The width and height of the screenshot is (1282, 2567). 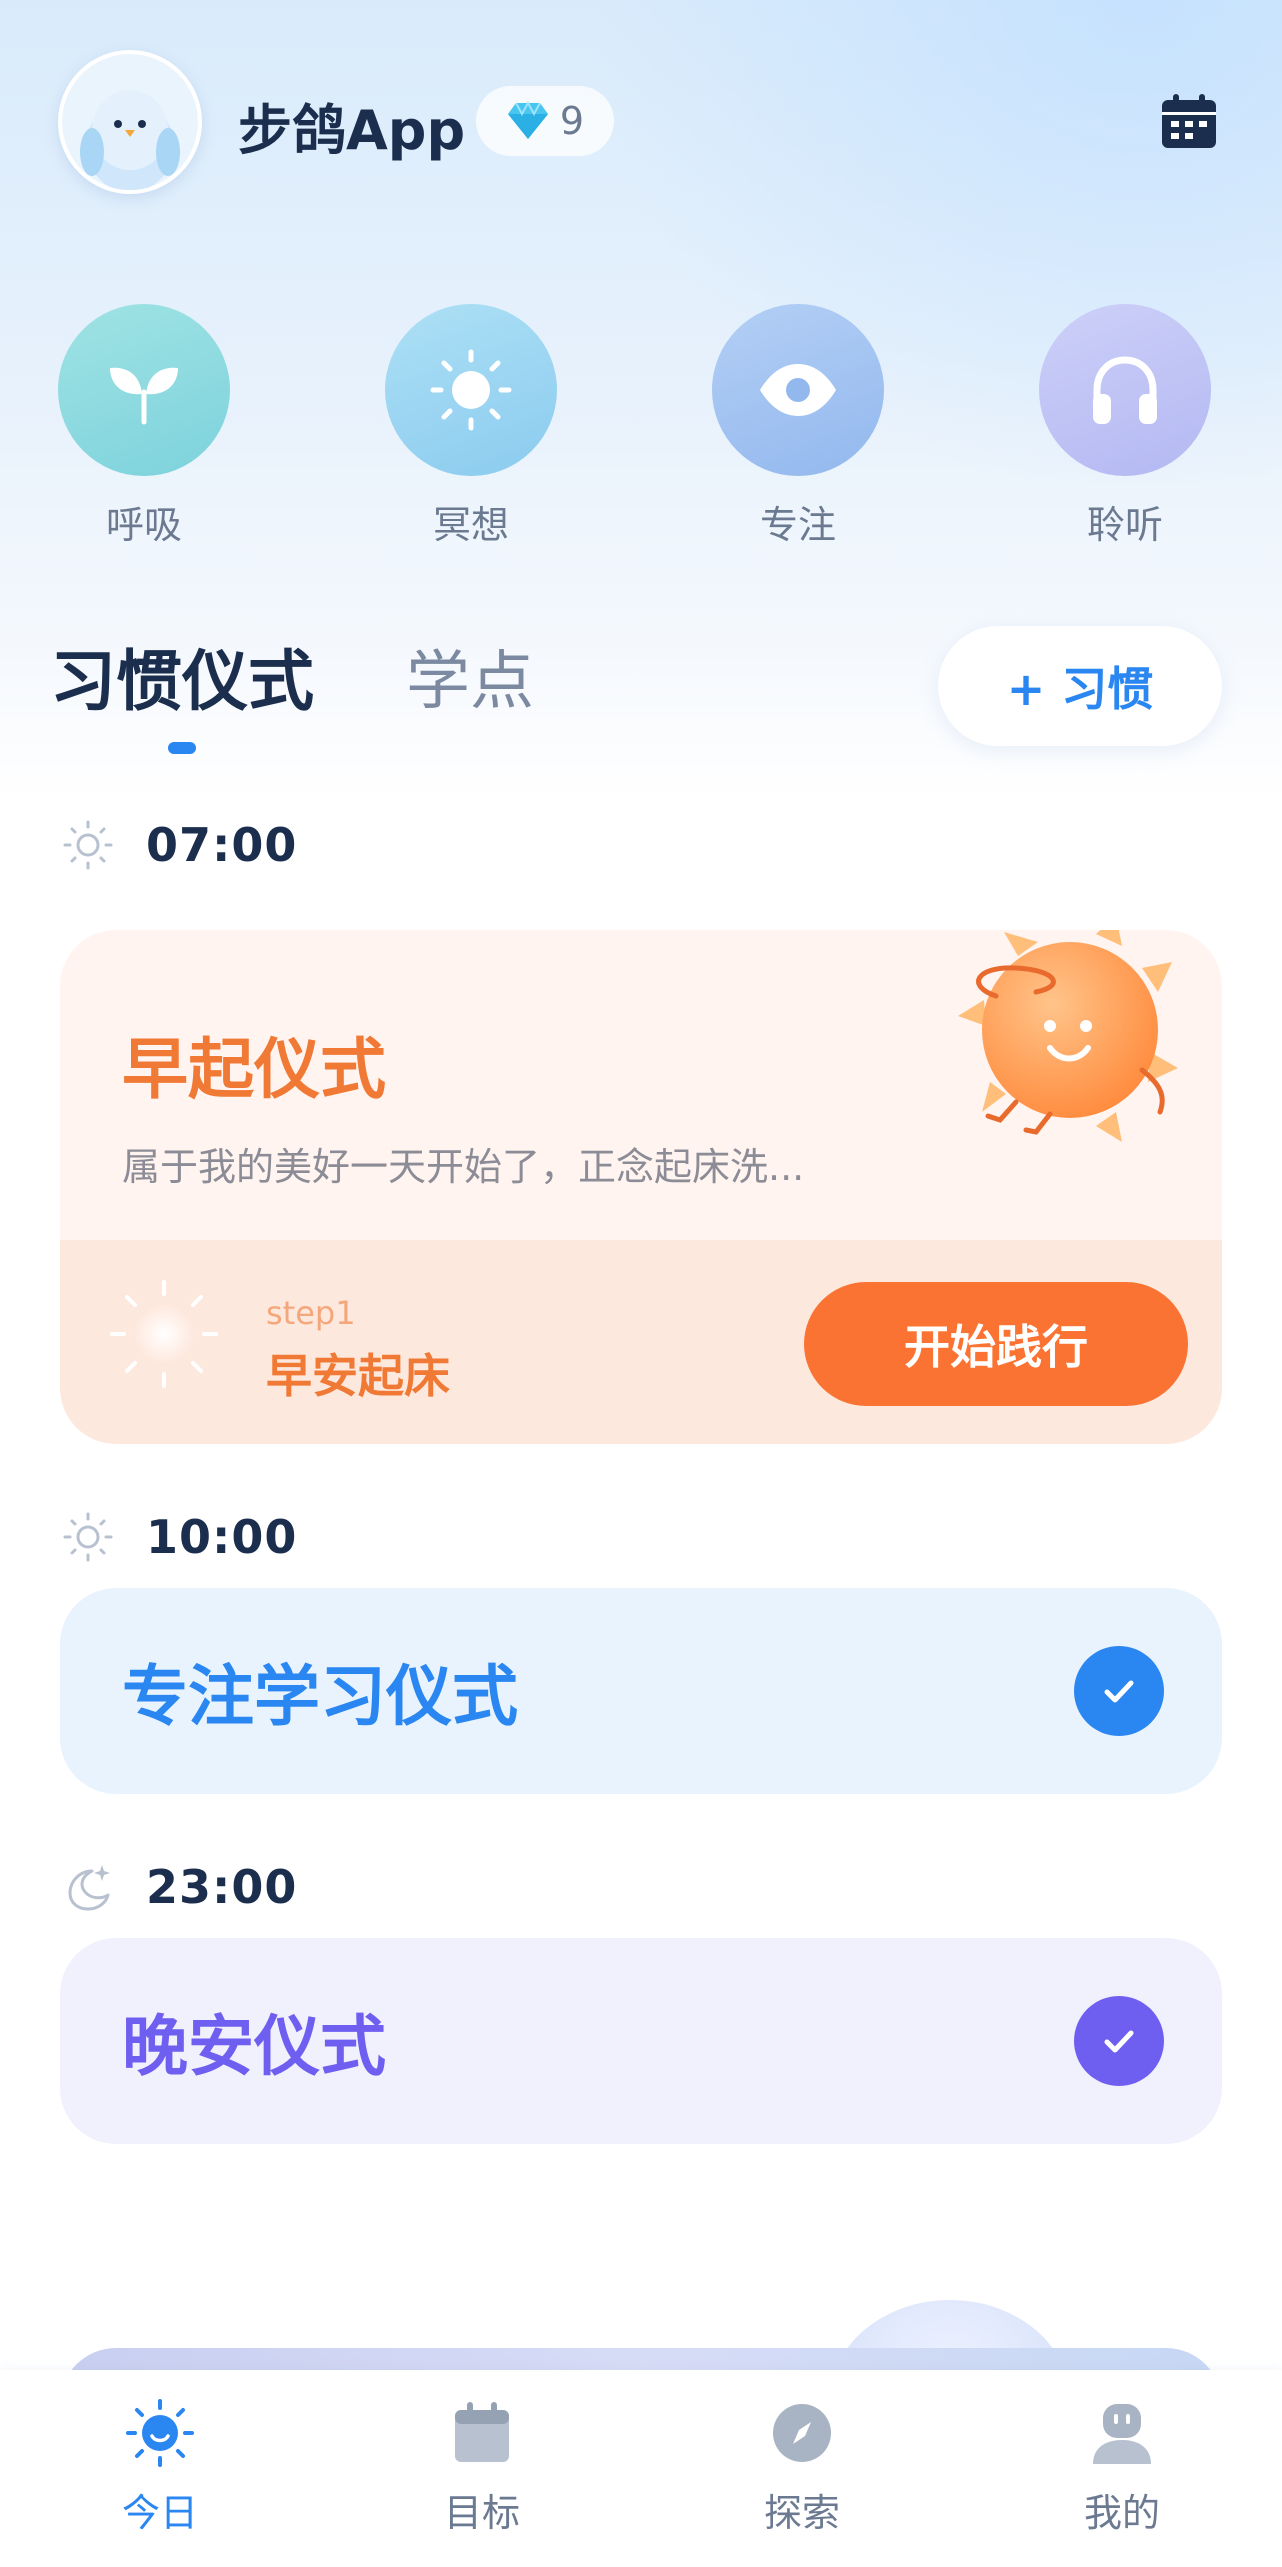 What do you see at coordinates (470, 525) in the screenshot?
I see `tool-meditate-label: 冥想` at bounding box center [470, 525].